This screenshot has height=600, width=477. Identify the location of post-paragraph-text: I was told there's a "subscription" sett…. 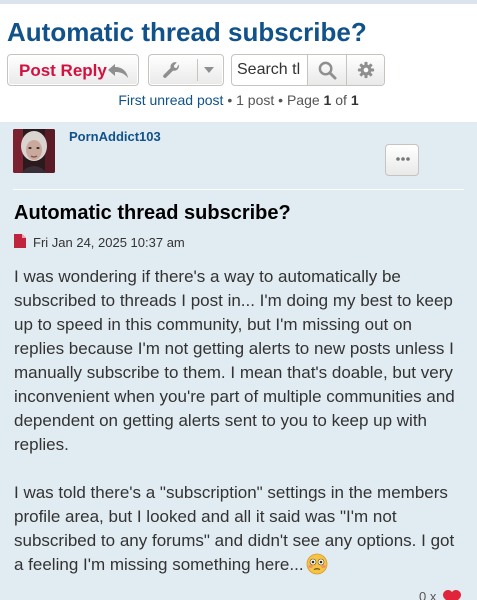
(234, 528).